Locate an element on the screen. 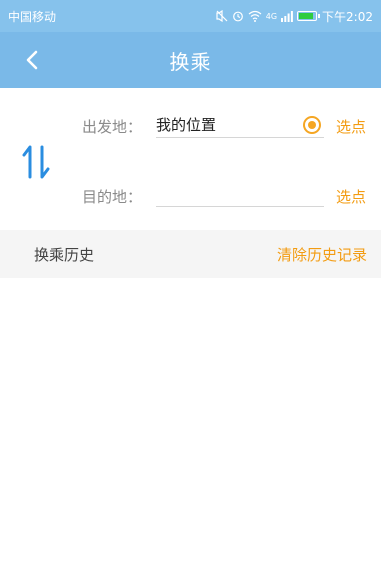 Image resolution: width=381 pixels, height=580 pixels. origin-label: 出发地： is located at coordinates (112, 127).